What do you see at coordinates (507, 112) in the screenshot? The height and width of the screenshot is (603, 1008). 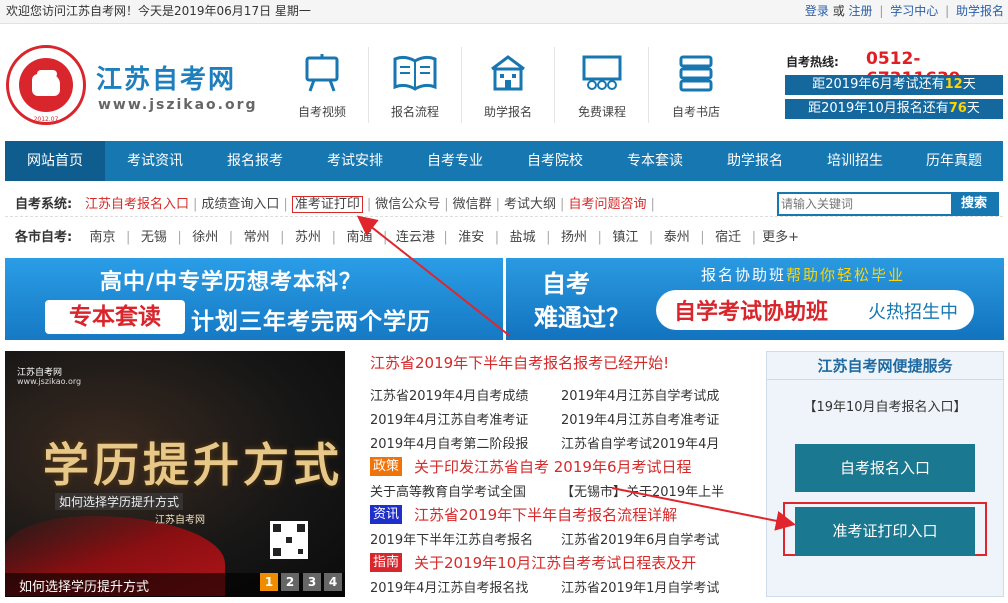 I see `nav-icon-label: 助学报名` at bounding box center [507, 112].